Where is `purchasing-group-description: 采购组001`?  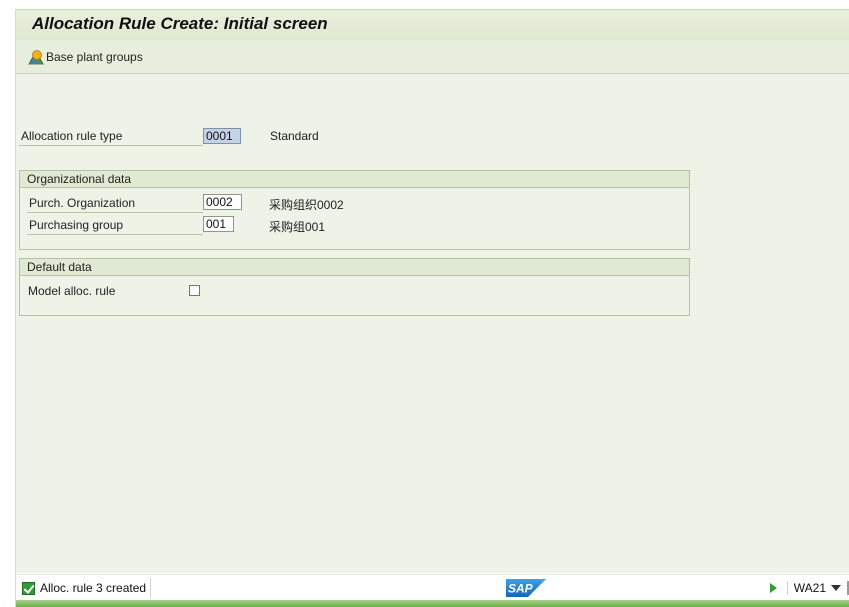 purchasing-group-description: 采购组001 is located at coordinates (297, 227).